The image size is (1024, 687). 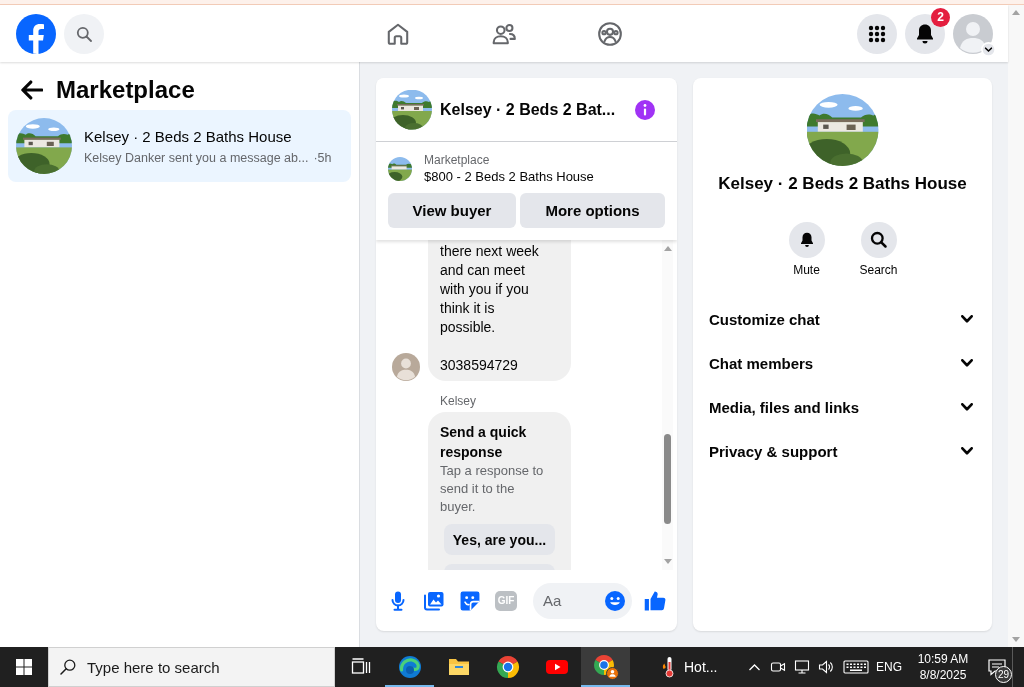 I want to click on smiley-icon, so click(x=615, y=600).